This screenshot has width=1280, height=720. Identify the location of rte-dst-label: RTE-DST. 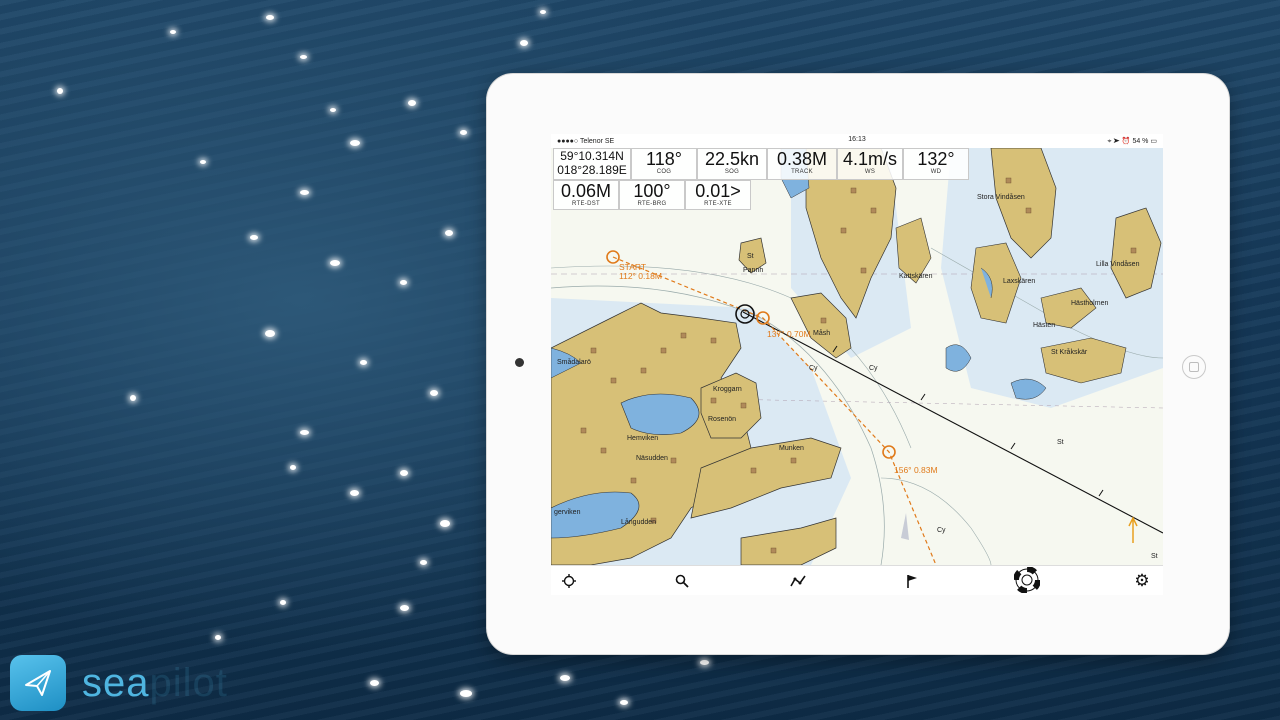
(586, 204).